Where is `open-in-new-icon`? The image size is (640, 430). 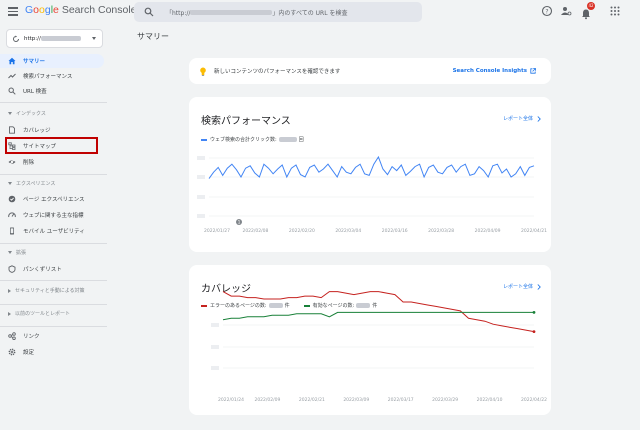 open-in-new-icon is located at coordinates (533, 71).